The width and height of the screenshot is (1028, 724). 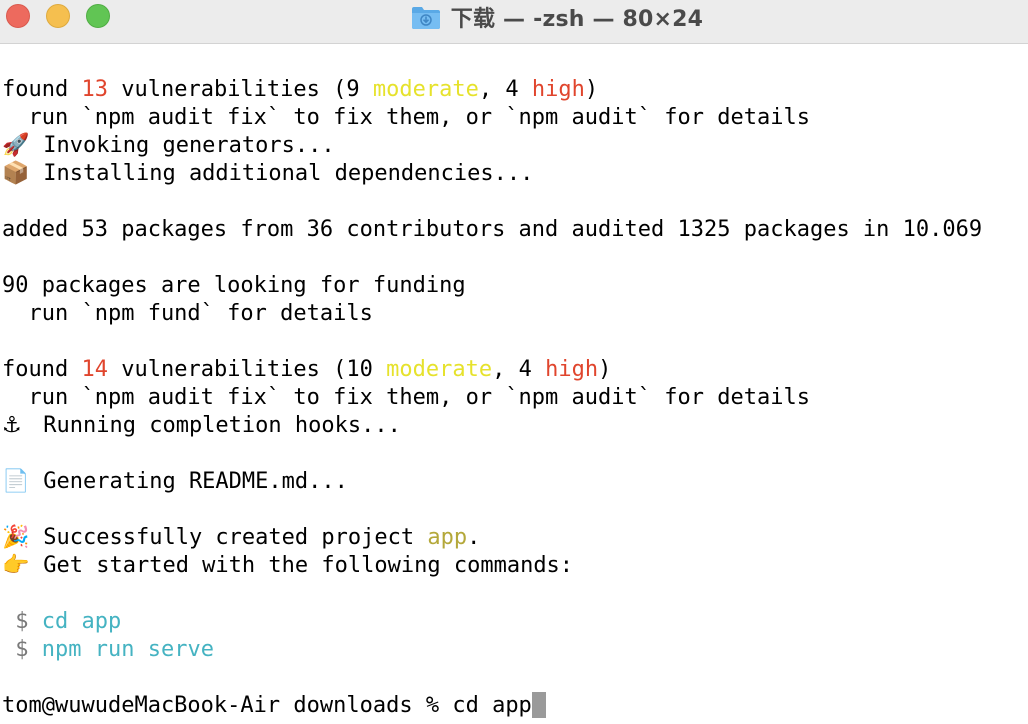 I want to click on title-bar: 下载 — -zsh — 80×24, so click(x=514, y=22).